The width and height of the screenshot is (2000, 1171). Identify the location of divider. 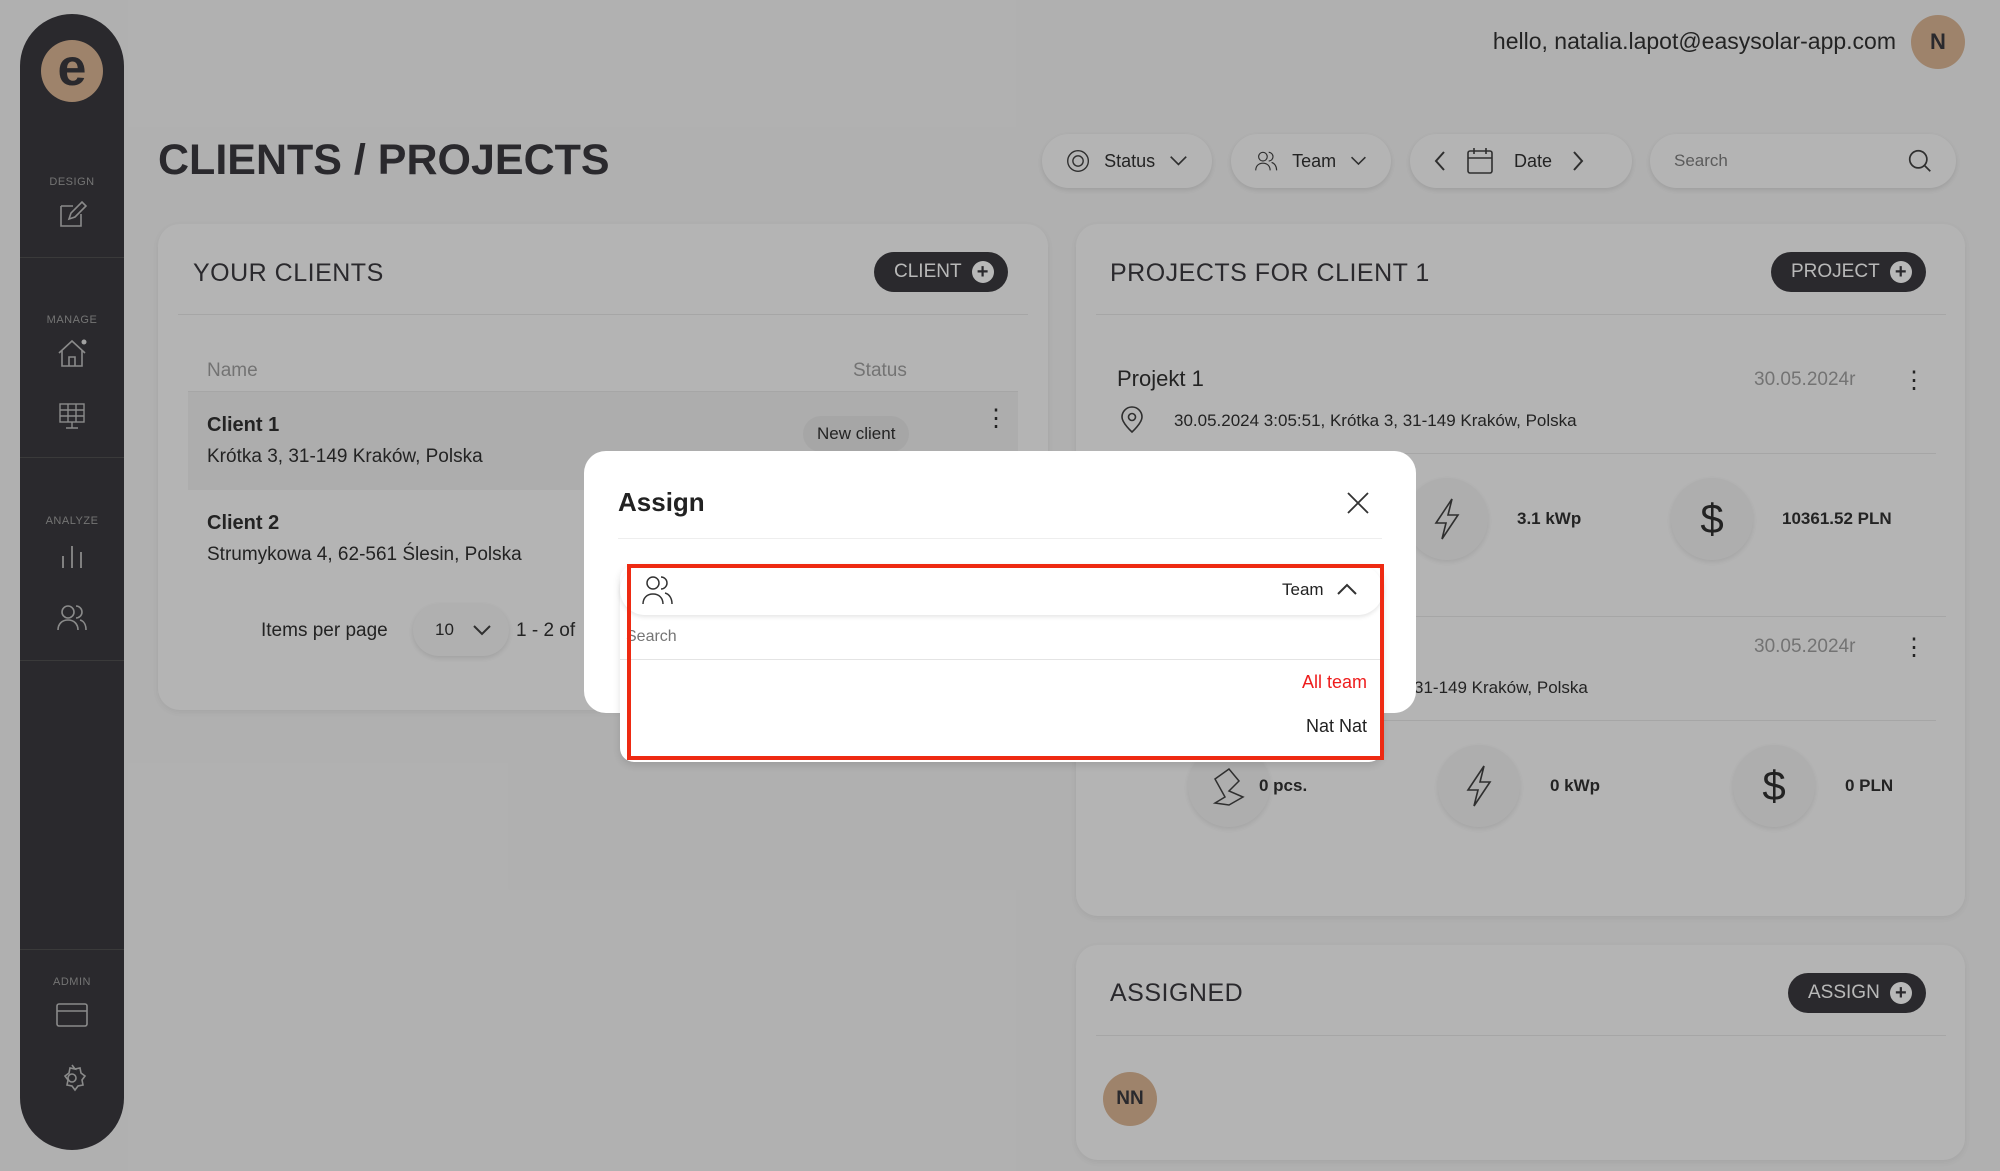
(1000, 538).